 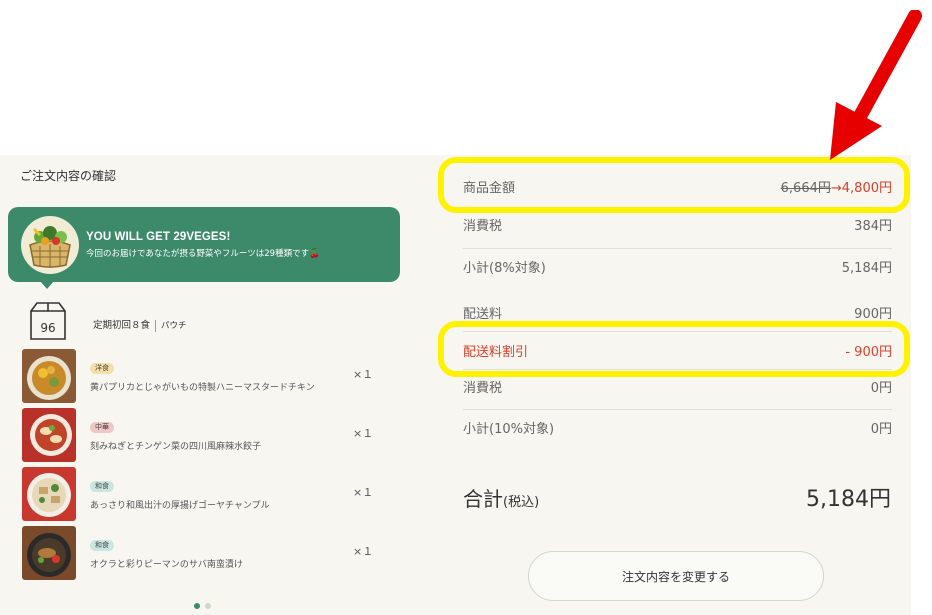 What do you see at coordinates (873, 226) in the screenshot?
I see `tax8-value: 384円` at bounding box center [873, 226].